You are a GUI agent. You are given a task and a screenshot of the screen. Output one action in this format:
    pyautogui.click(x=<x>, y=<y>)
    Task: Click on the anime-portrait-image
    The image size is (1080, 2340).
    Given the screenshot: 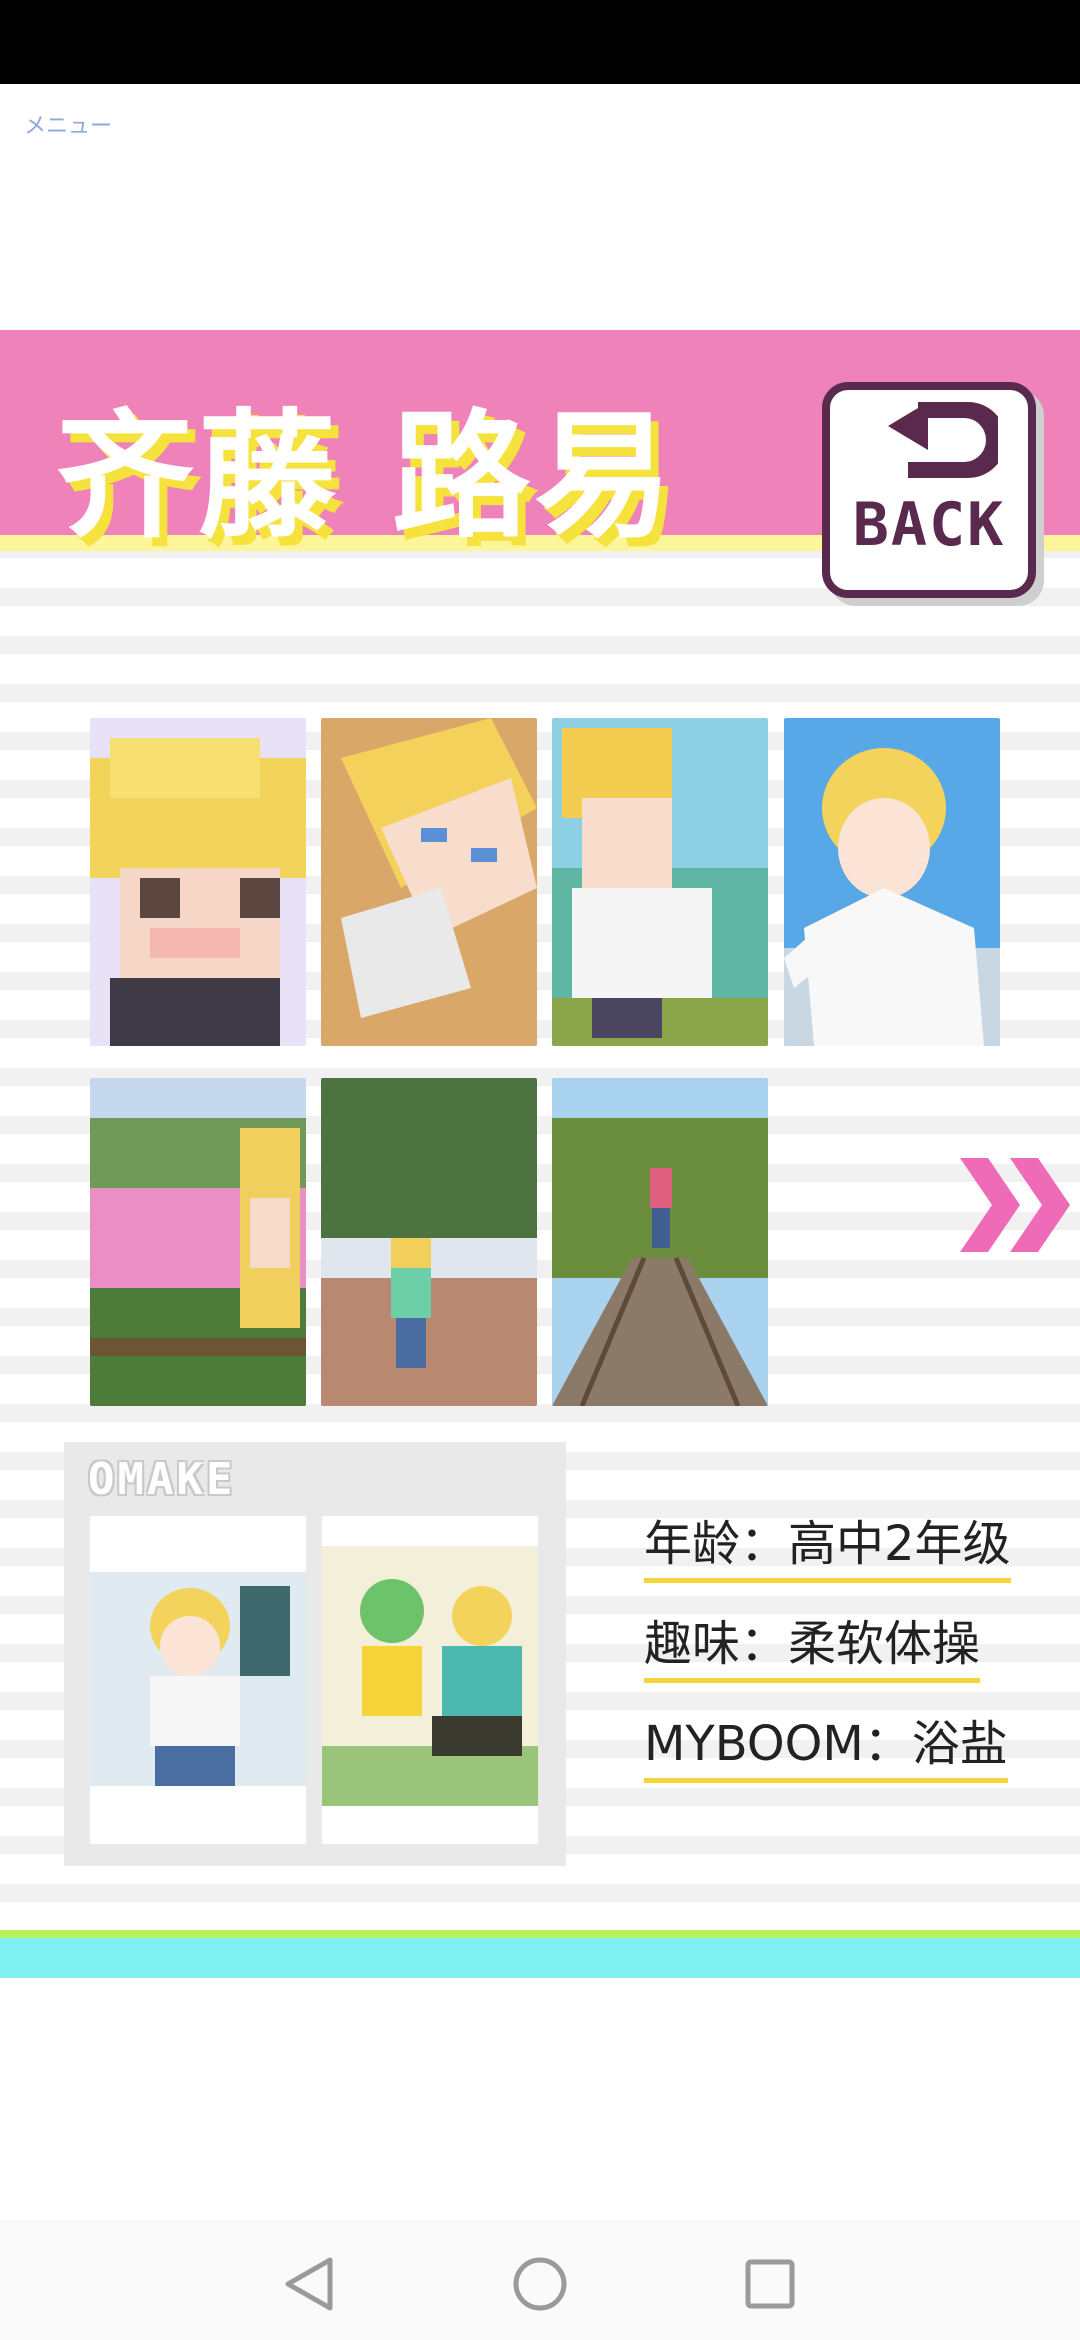 What is the action you would take?
    pyautogui.click(x=892, y=882)
    